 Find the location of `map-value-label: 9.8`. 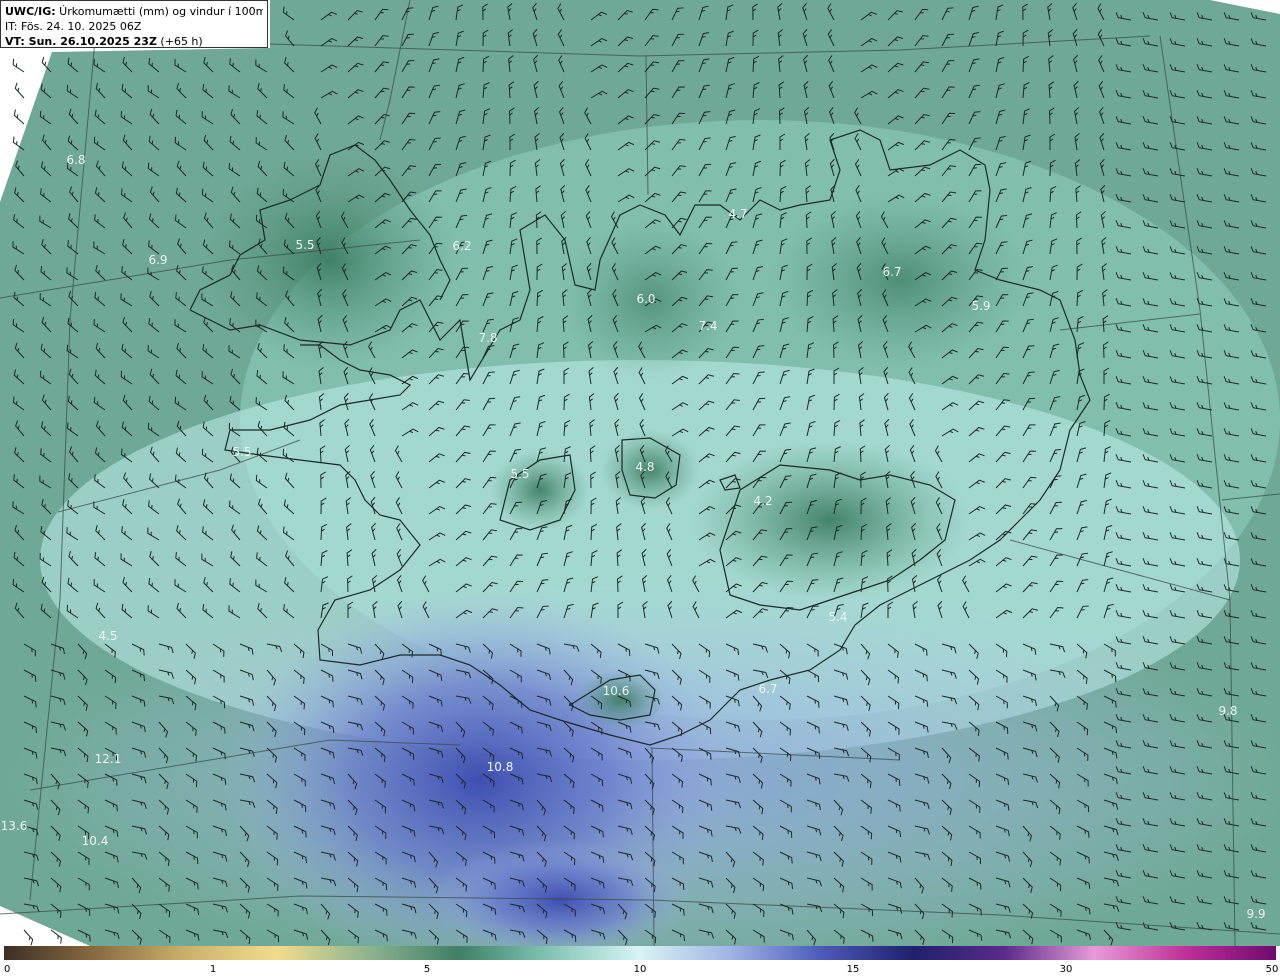

map-value-label: 9.8 is located at coordinates (1227, 711).